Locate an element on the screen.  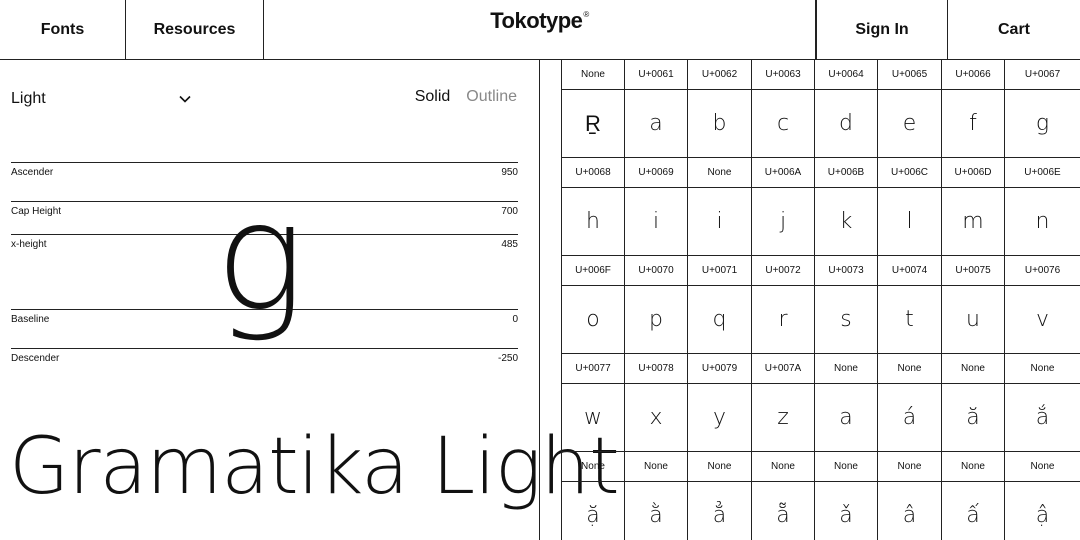
weight-selected-label: Light is located at coordinates (28, 98).